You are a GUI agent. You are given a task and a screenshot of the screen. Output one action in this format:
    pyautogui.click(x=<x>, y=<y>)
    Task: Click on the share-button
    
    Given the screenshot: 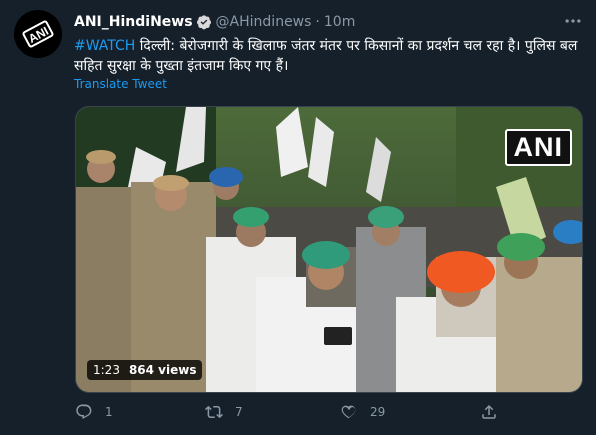 What is the action you would take?
    pyautogui.click(x=495, y=412)
    